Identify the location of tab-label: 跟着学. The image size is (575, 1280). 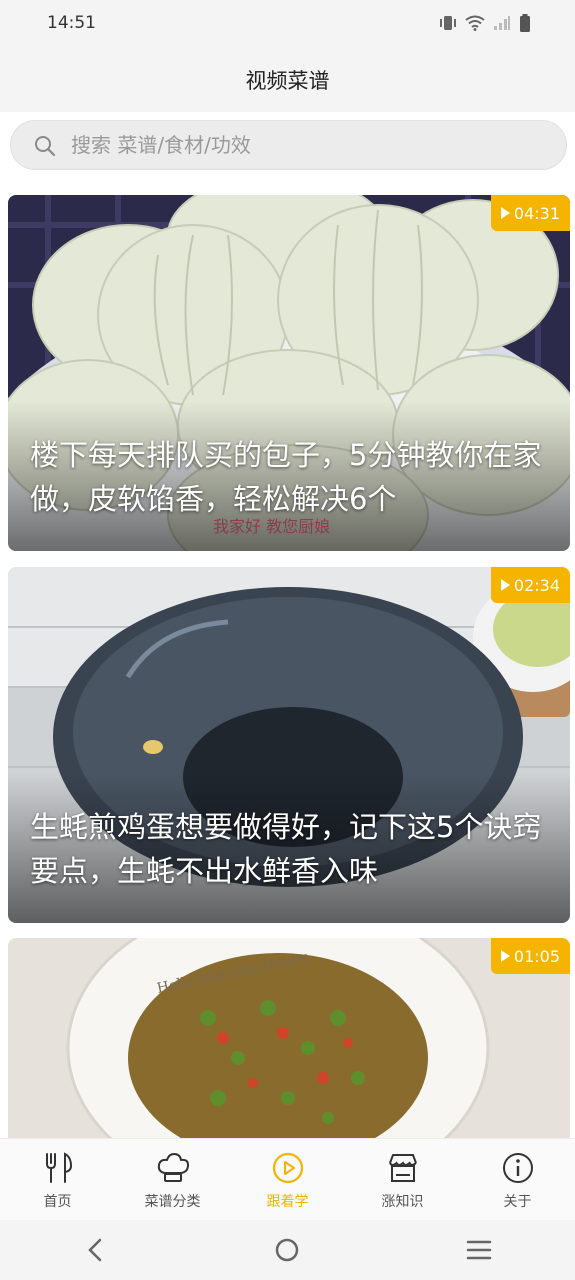
(287, 1202).